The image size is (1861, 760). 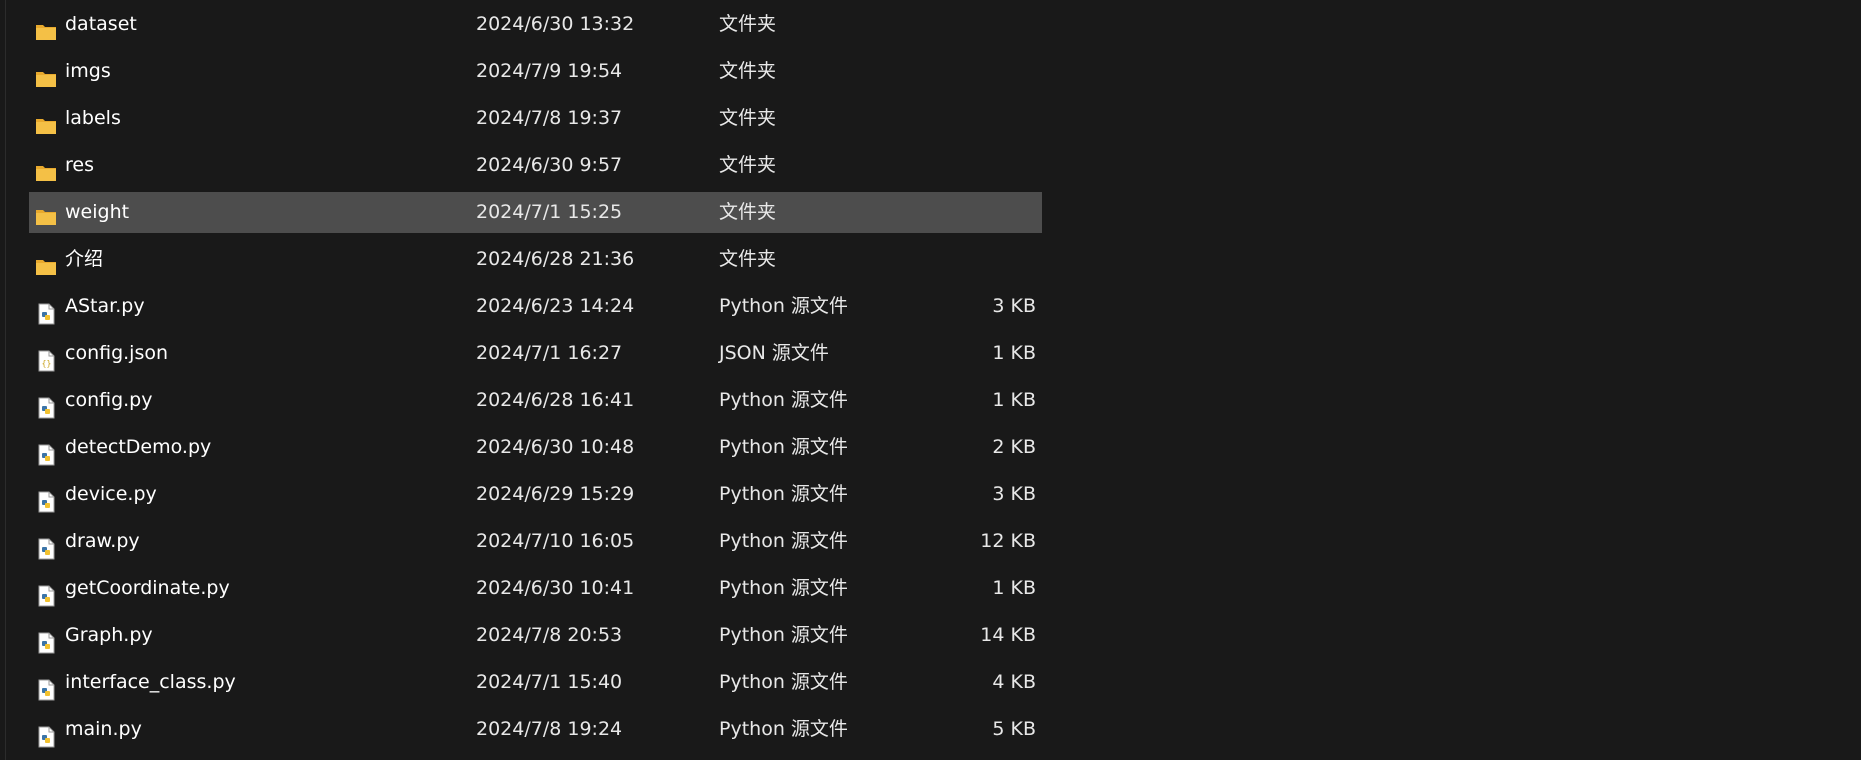 I want to click on file-date-modified: 2024/7/1 15:25, so click(x=549, y=212).